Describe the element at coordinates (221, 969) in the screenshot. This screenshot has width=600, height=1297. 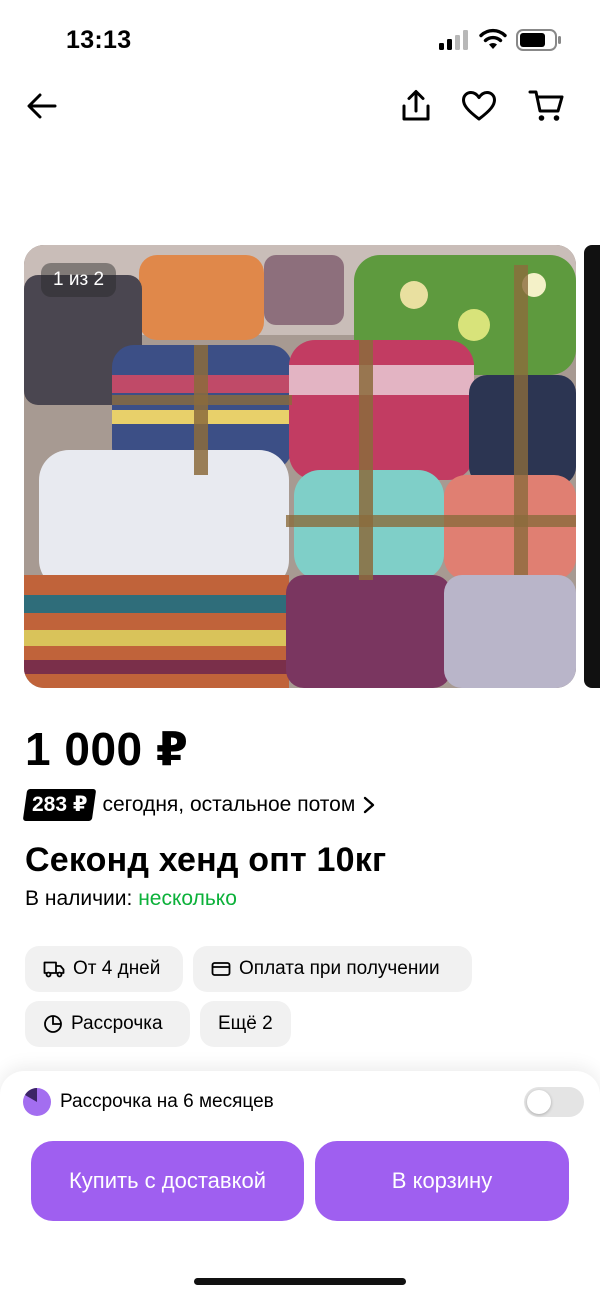
I see `wallet-icon` at that location.